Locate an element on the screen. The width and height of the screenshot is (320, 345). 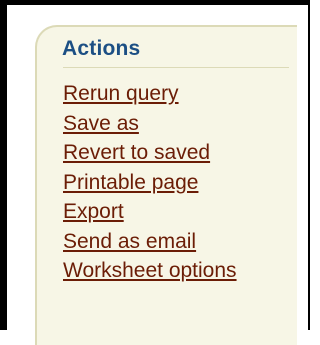
list-item: Export is located at coordinates (150, 216).